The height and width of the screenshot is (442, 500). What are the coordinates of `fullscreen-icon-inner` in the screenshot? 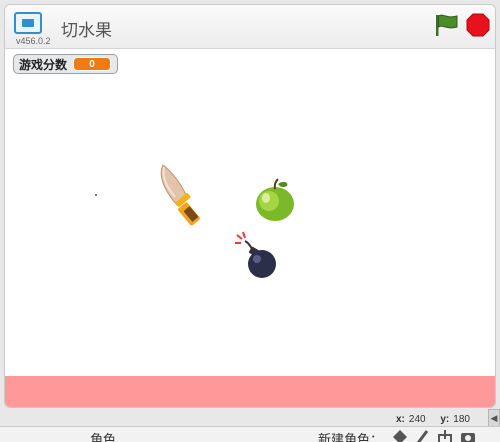 It's located at (28, 23).